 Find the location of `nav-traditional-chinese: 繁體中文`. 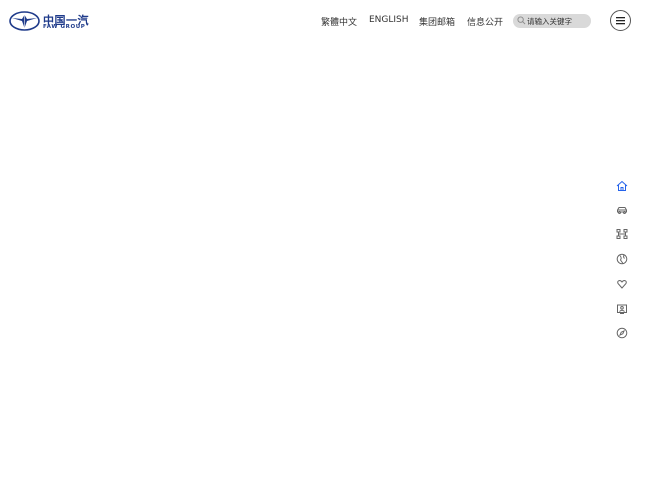

nav-traditional-chinese: 繁體中文 is located at coordinates (339, 21).